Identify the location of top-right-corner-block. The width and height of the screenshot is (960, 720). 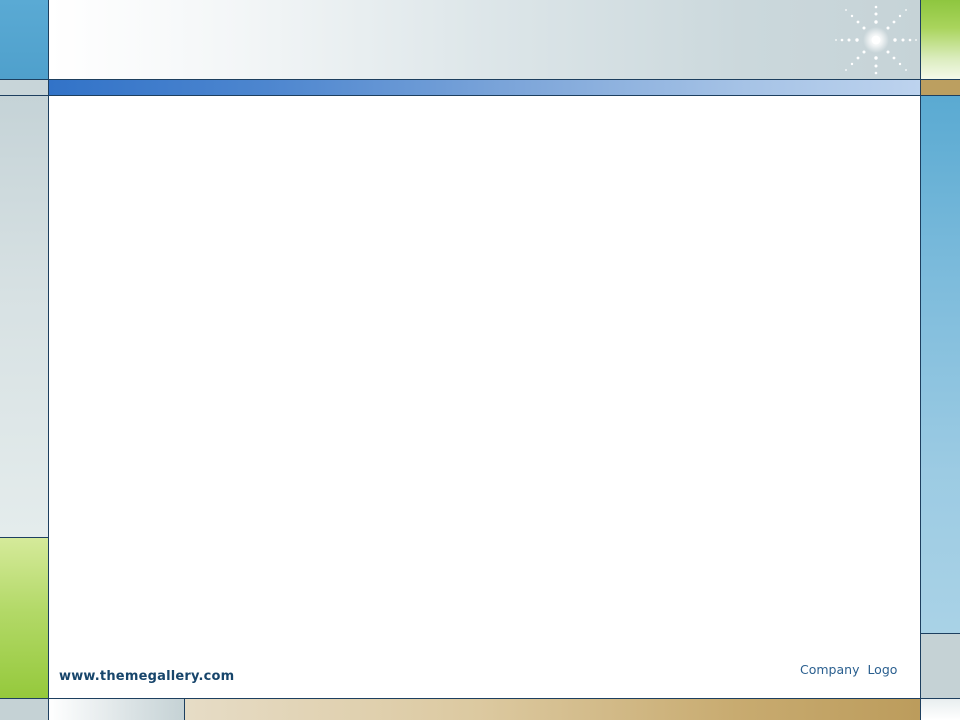
(940, 40).